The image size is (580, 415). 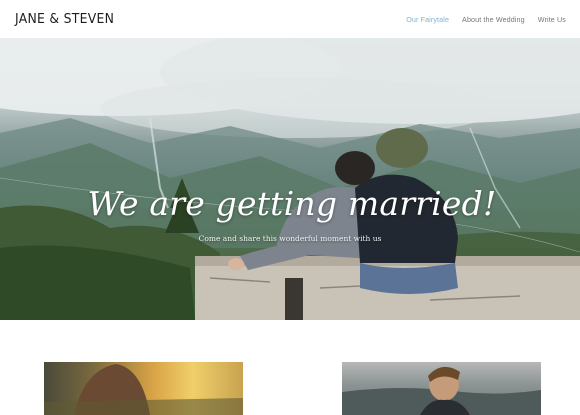 What do you see at coordinates (292, 203) in the screenshot?
I see `hero-title: We are getting married!` at bounding box center [292, 203].